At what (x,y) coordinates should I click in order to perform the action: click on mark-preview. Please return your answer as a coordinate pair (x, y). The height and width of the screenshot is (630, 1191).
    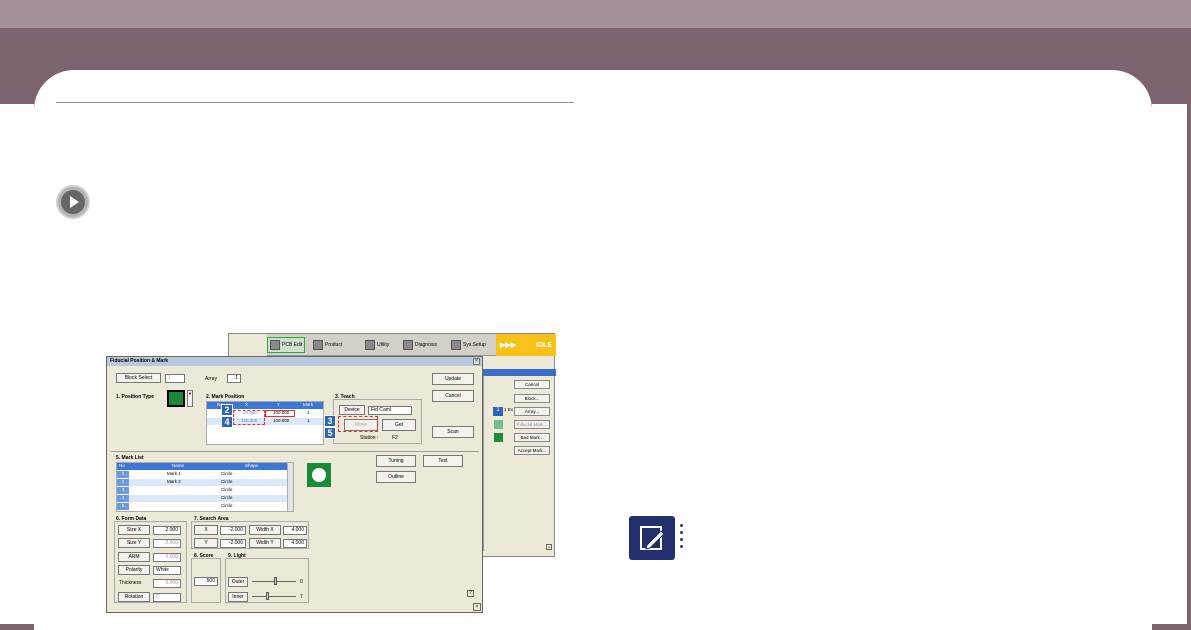
    Looking at the image, I should click on (319, 475).